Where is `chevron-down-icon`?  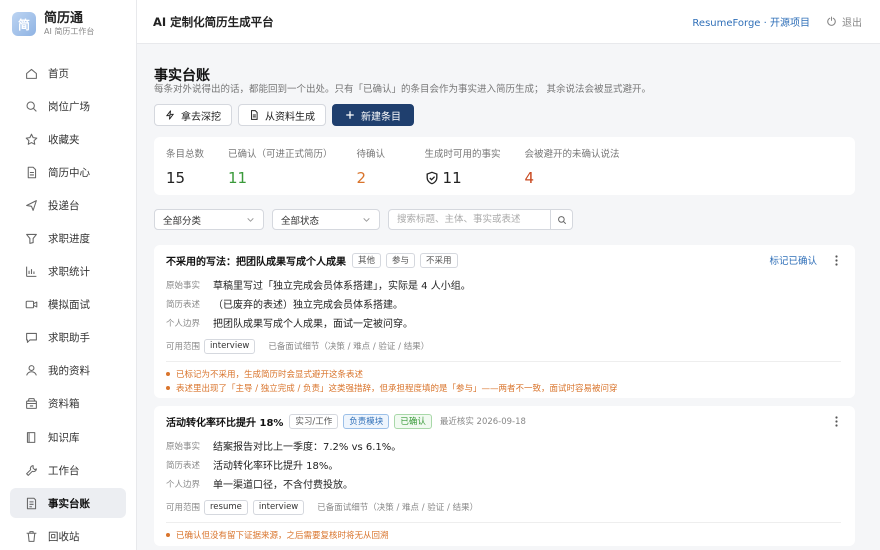 chevron-down-icon is located at coordinates (366, 220).